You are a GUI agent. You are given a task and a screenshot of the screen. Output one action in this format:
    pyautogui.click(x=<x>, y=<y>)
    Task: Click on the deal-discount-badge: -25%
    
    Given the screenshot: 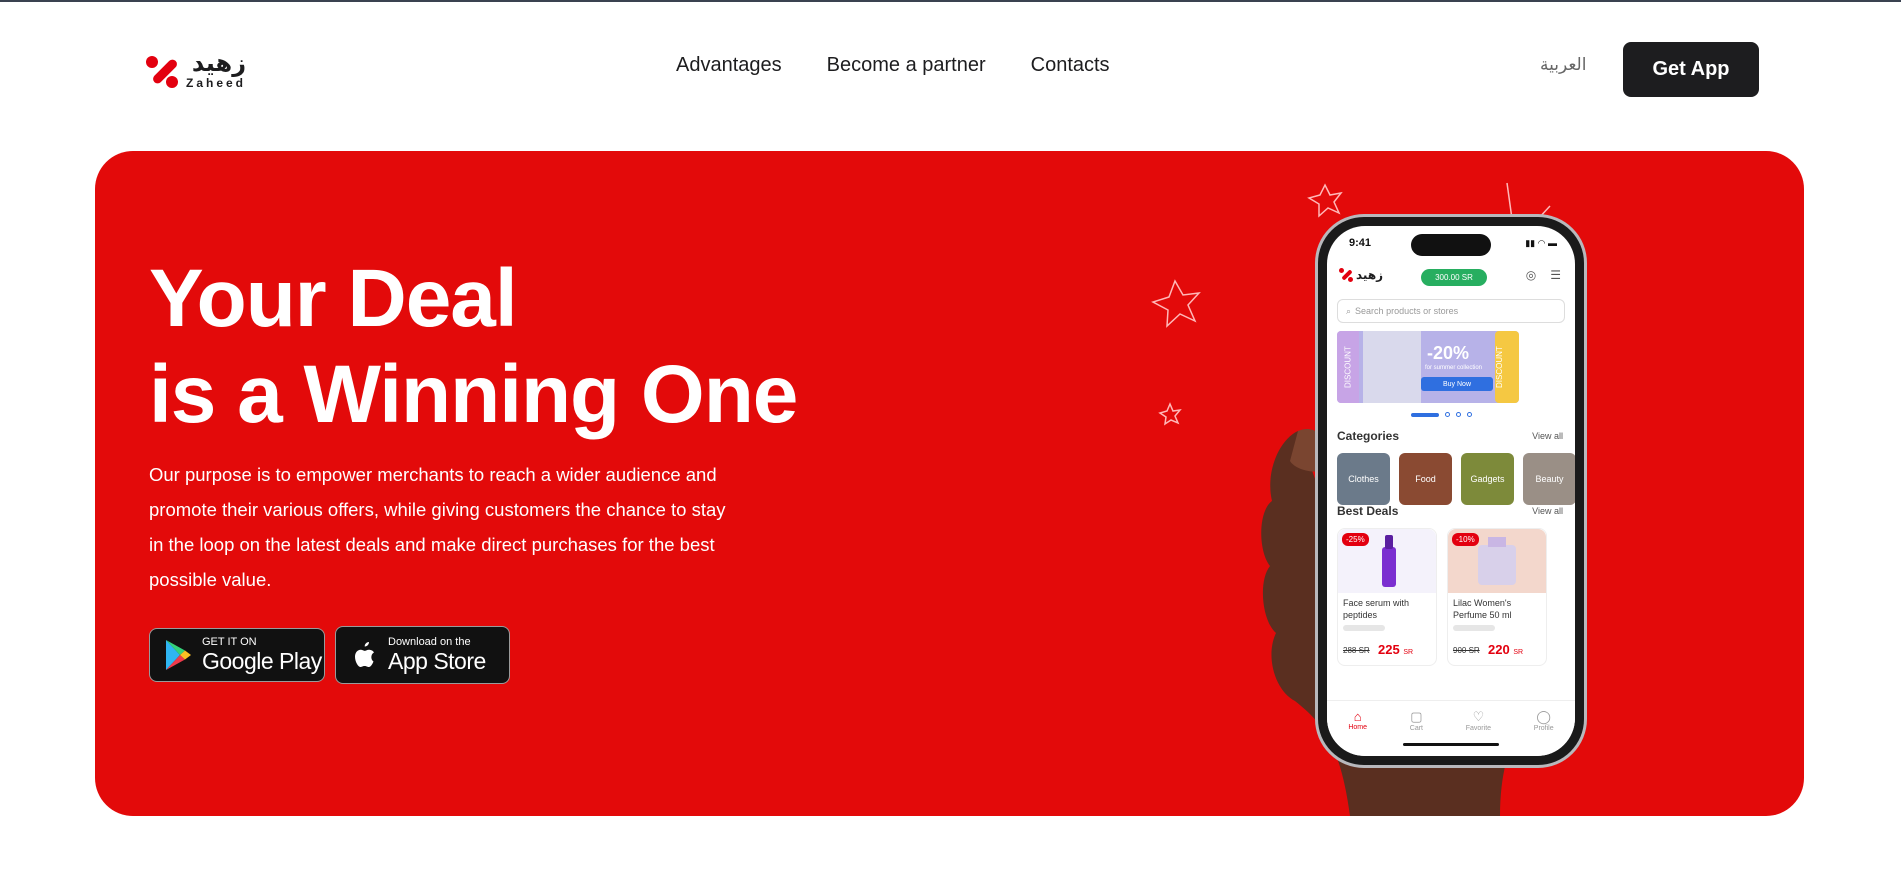 What is the action you would take?
    pyautogui.click(x=1355, y=539)
    